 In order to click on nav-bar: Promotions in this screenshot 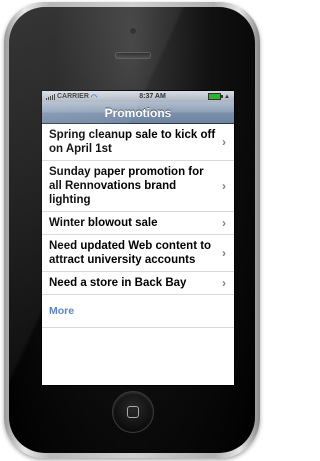, I will do `click(138, 113)`.